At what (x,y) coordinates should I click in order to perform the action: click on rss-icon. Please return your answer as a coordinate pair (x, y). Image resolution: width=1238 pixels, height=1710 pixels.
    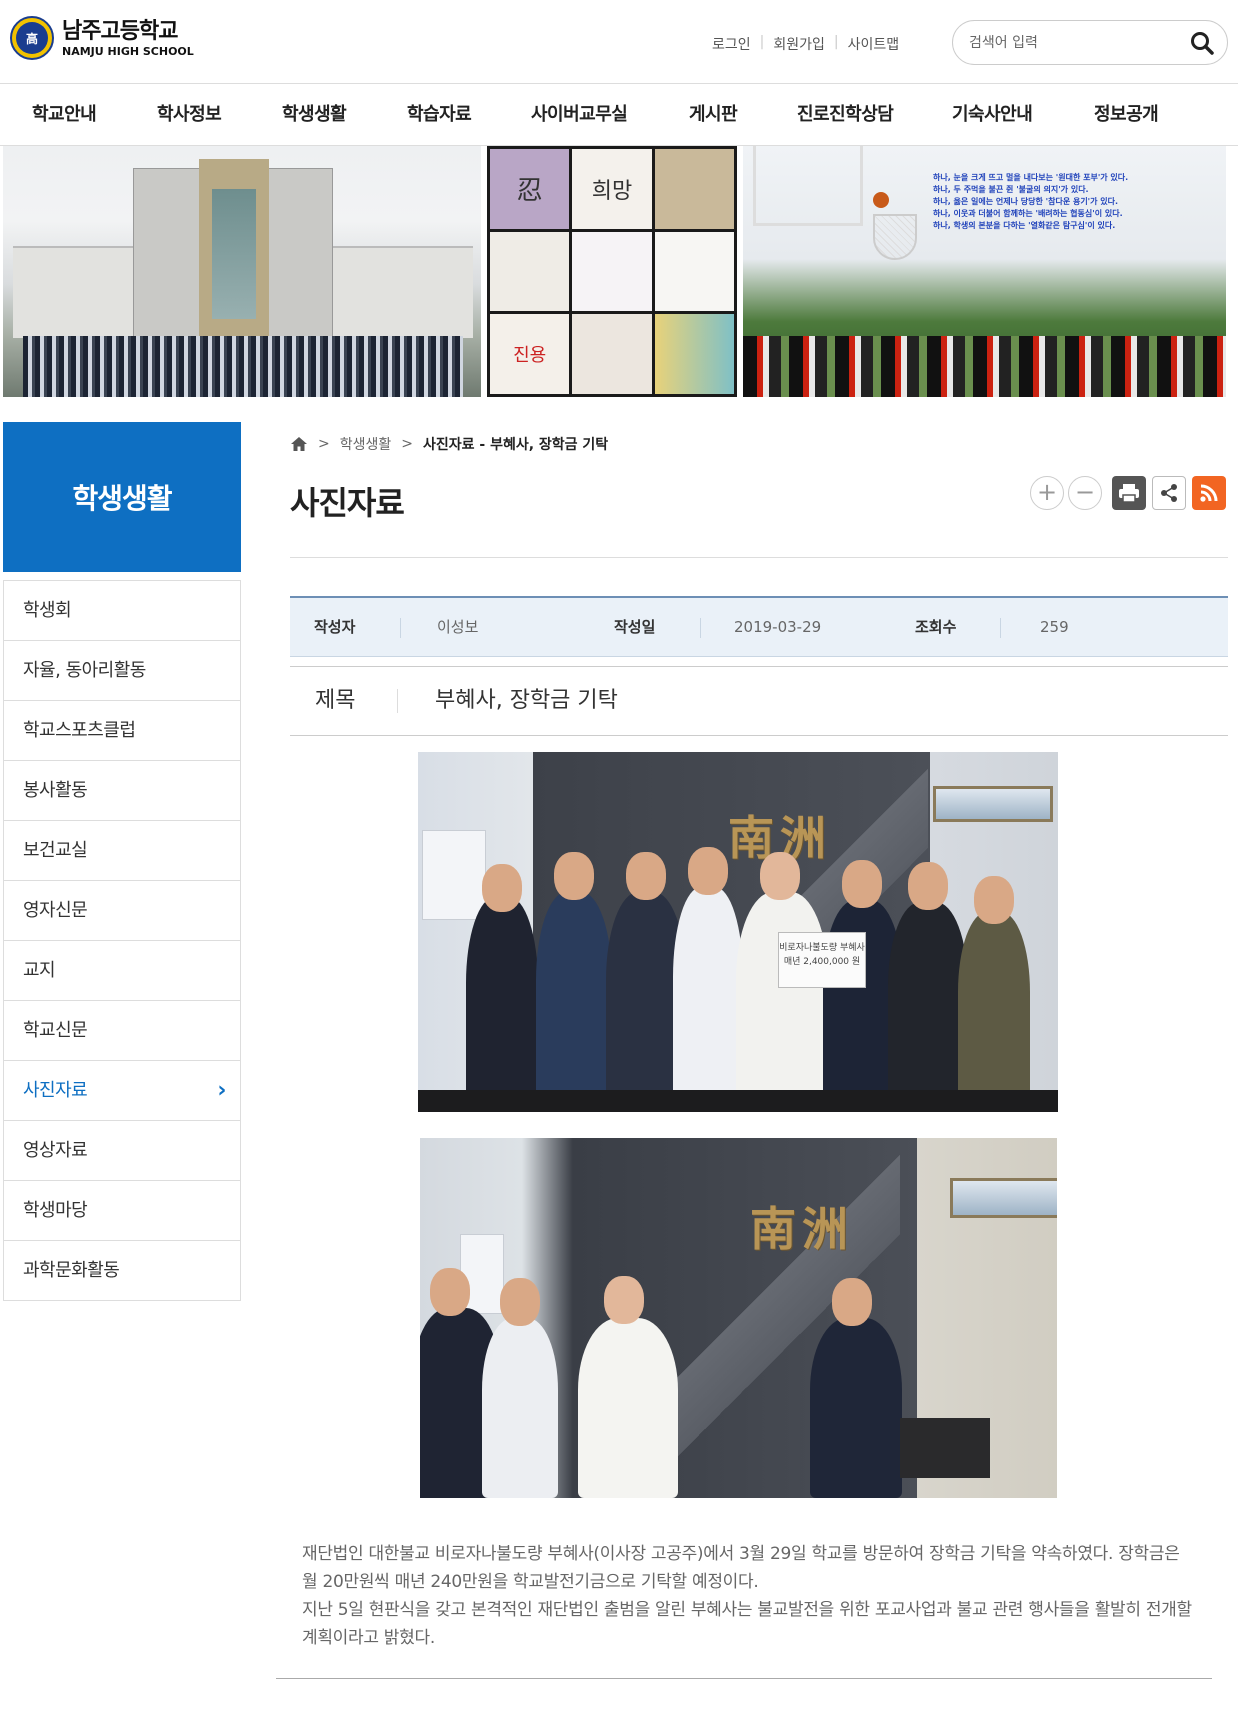
    Looking at the image, I should click on (1209, 493).